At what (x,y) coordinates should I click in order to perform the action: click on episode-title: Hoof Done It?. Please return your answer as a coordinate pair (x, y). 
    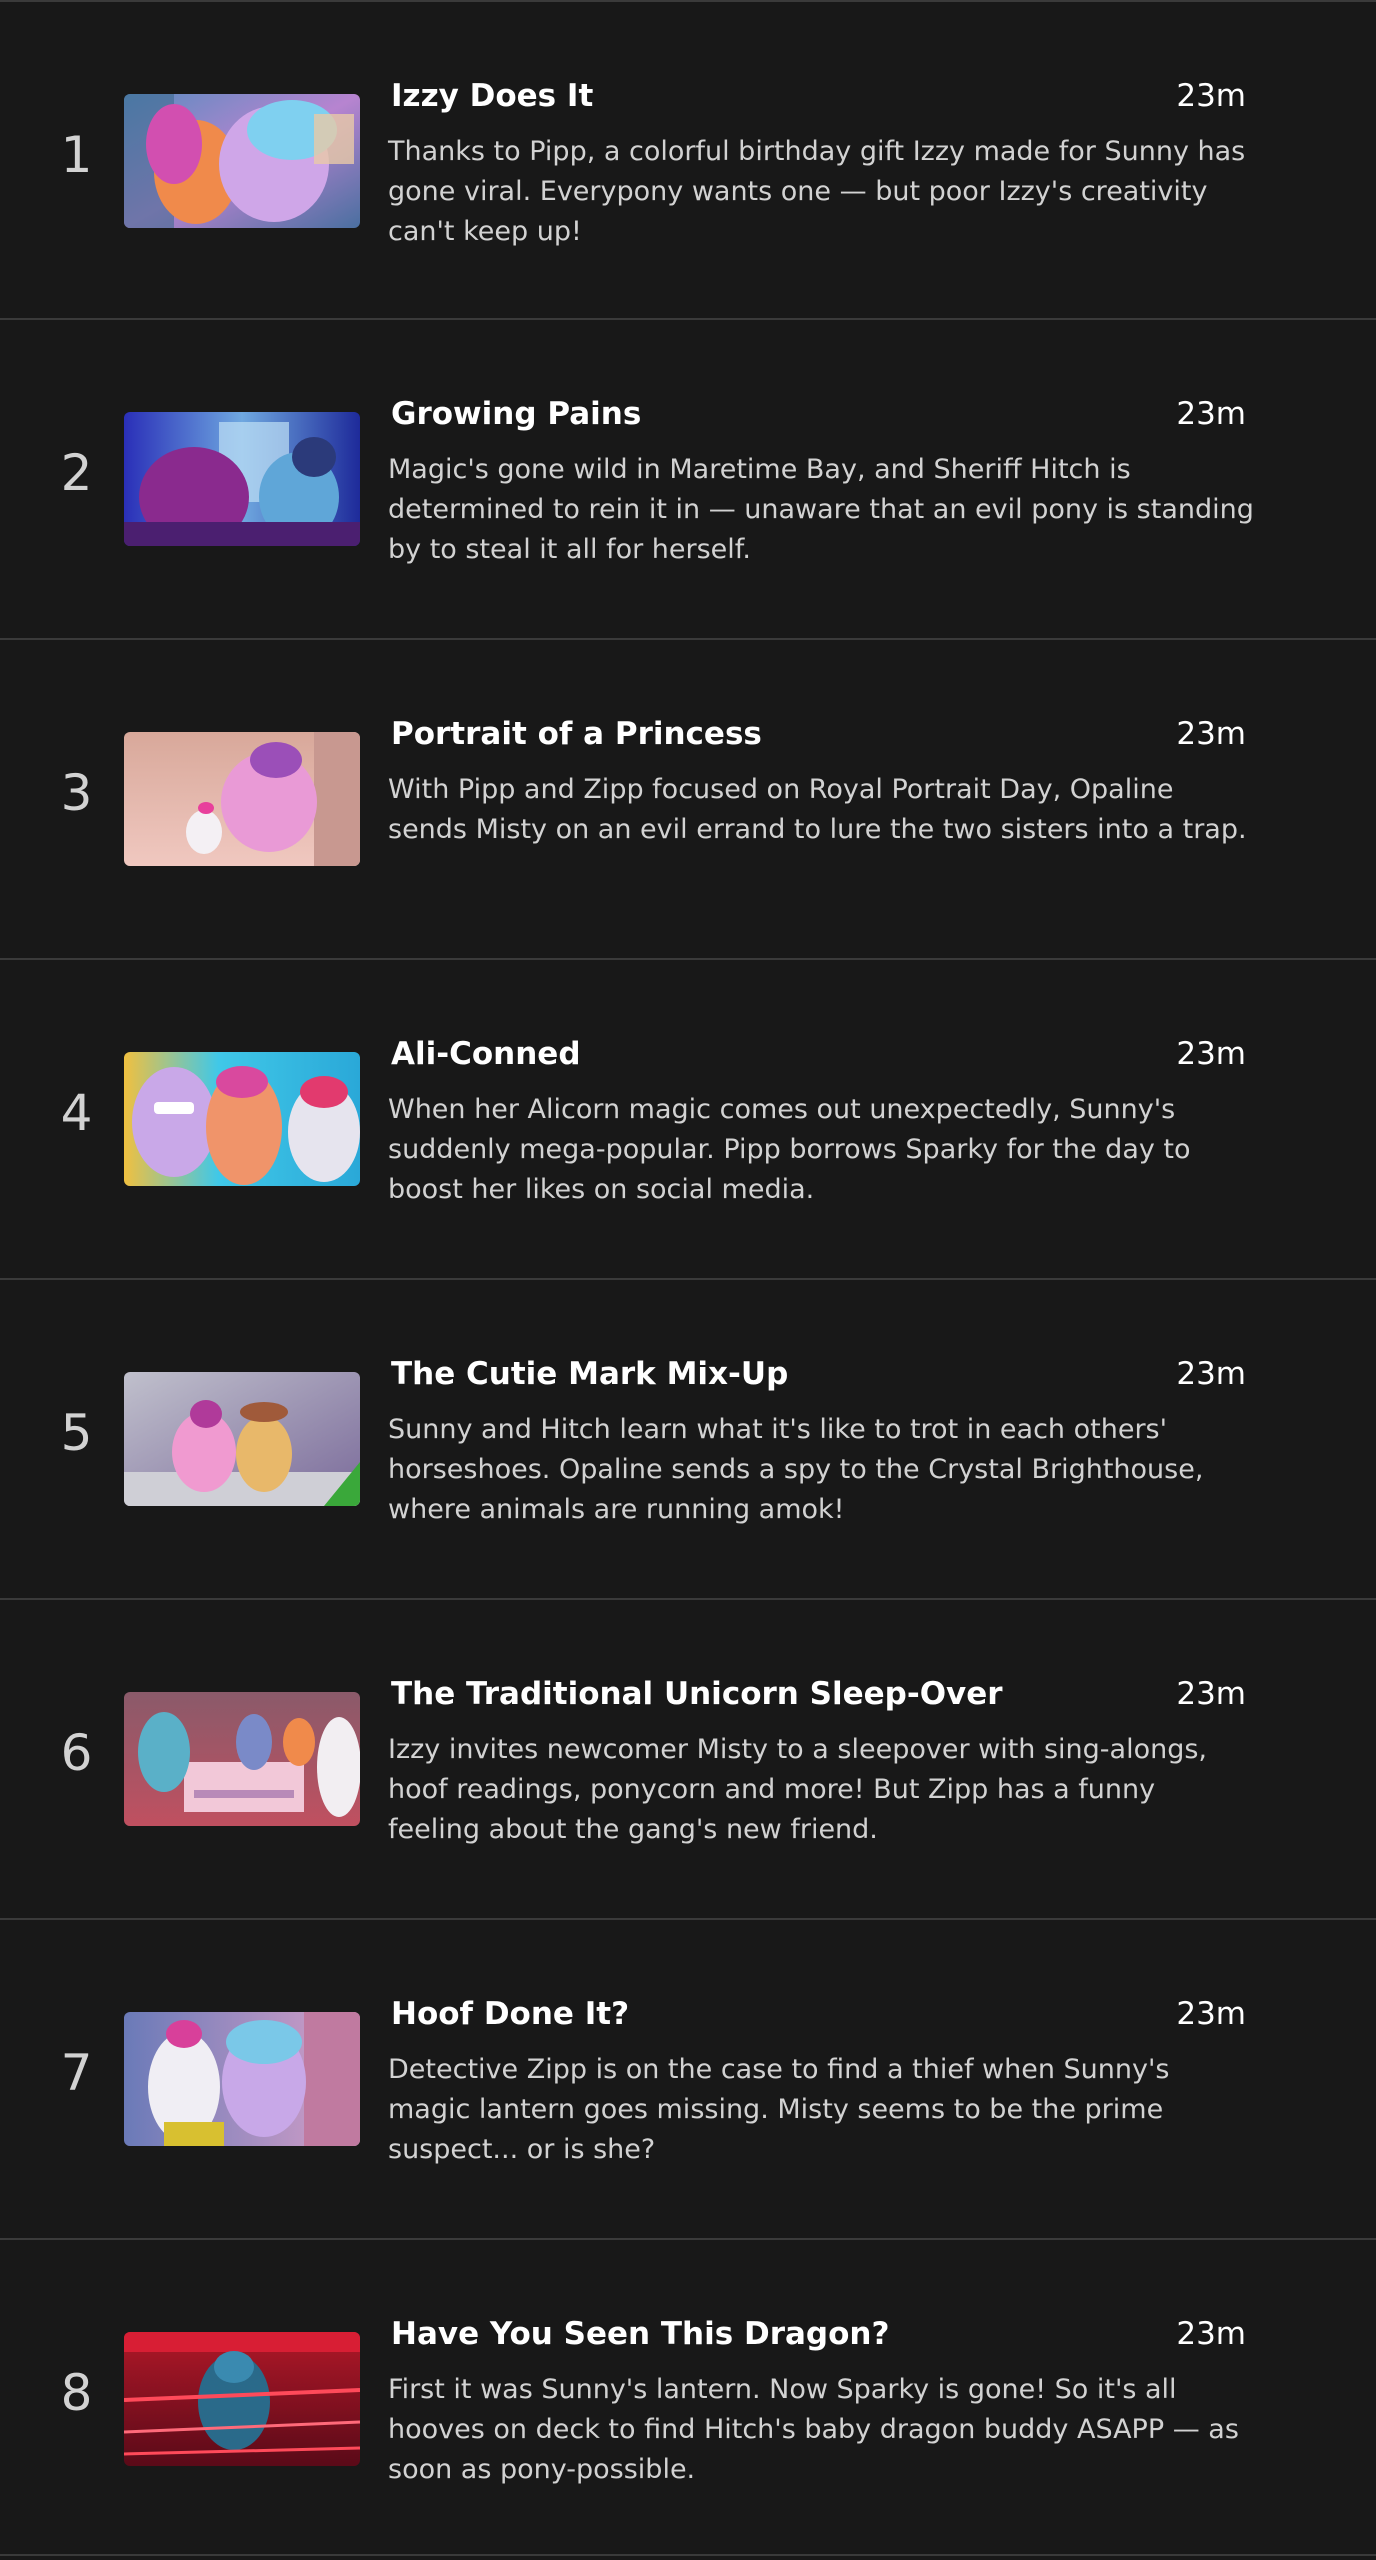
    Looking at the image, I should click on (510, 2014).